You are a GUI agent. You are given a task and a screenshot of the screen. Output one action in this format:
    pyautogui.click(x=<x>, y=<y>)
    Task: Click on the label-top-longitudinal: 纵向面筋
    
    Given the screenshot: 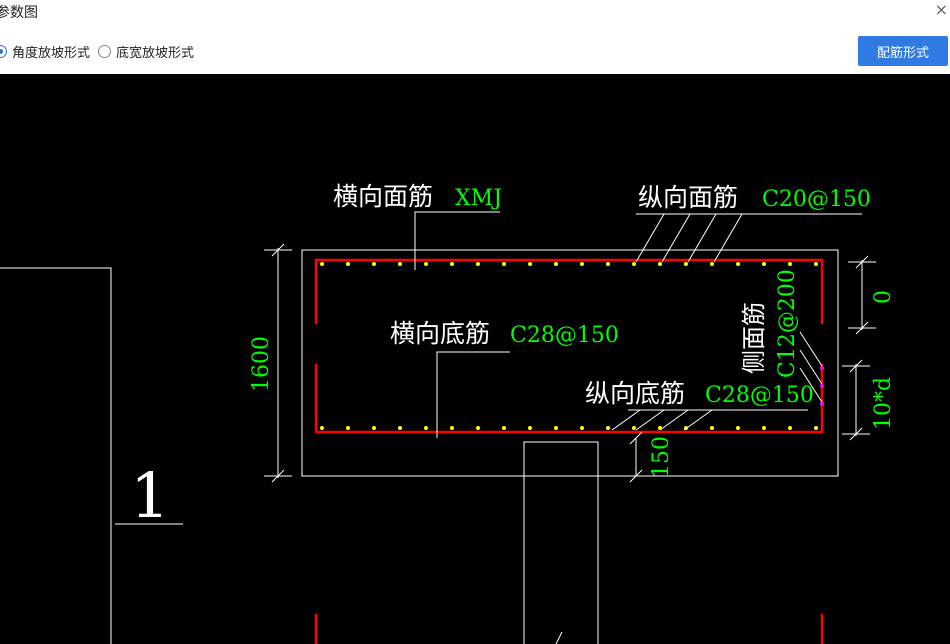 What is the action you would take?
    pyautogui.click(x=688, y=197)
    